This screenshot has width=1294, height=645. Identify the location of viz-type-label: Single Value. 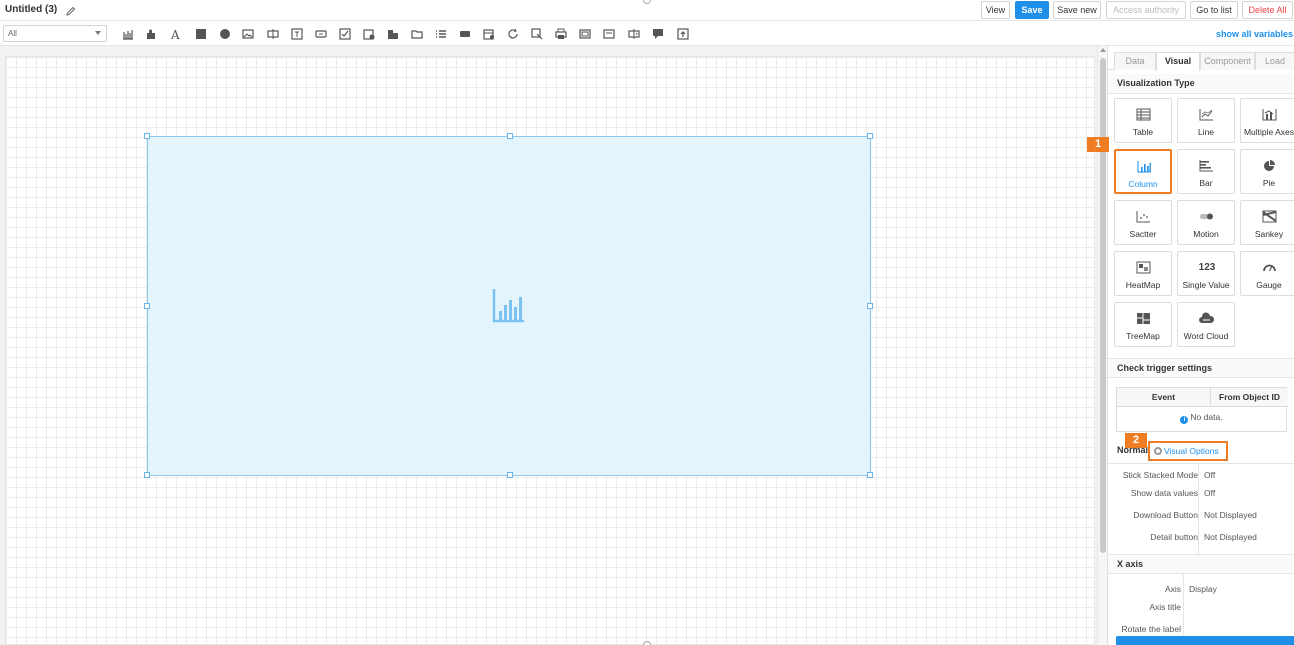
(1206, 285).